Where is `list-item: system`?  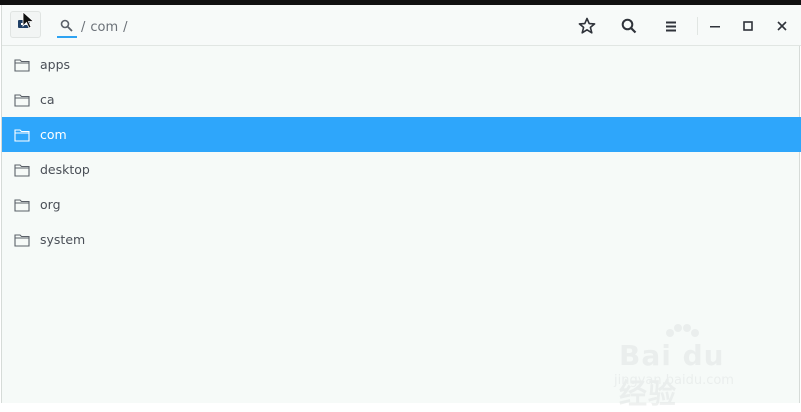
list-item: system is located at coordinates (401, 239).